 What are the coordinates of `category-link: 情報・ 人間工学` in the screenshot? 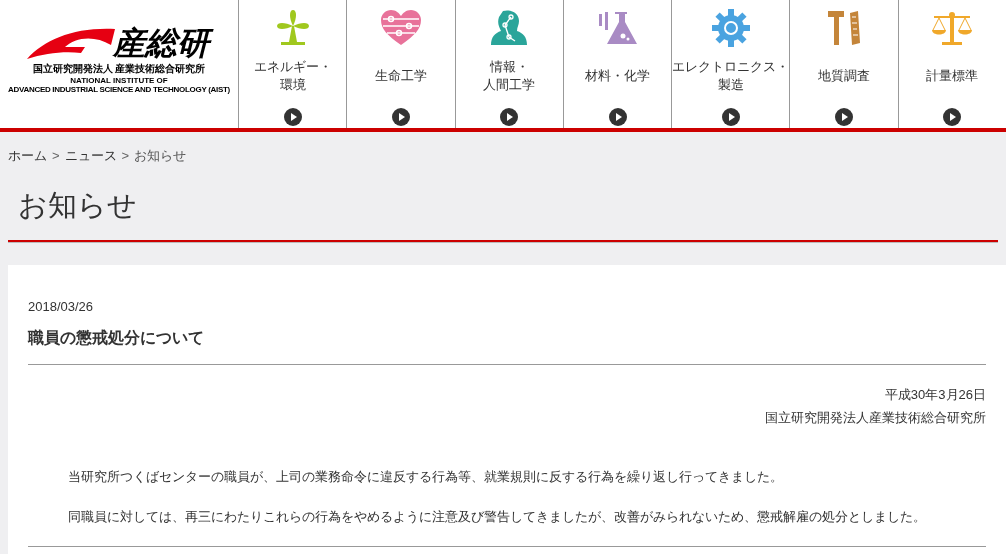 It's located at (508, 64).